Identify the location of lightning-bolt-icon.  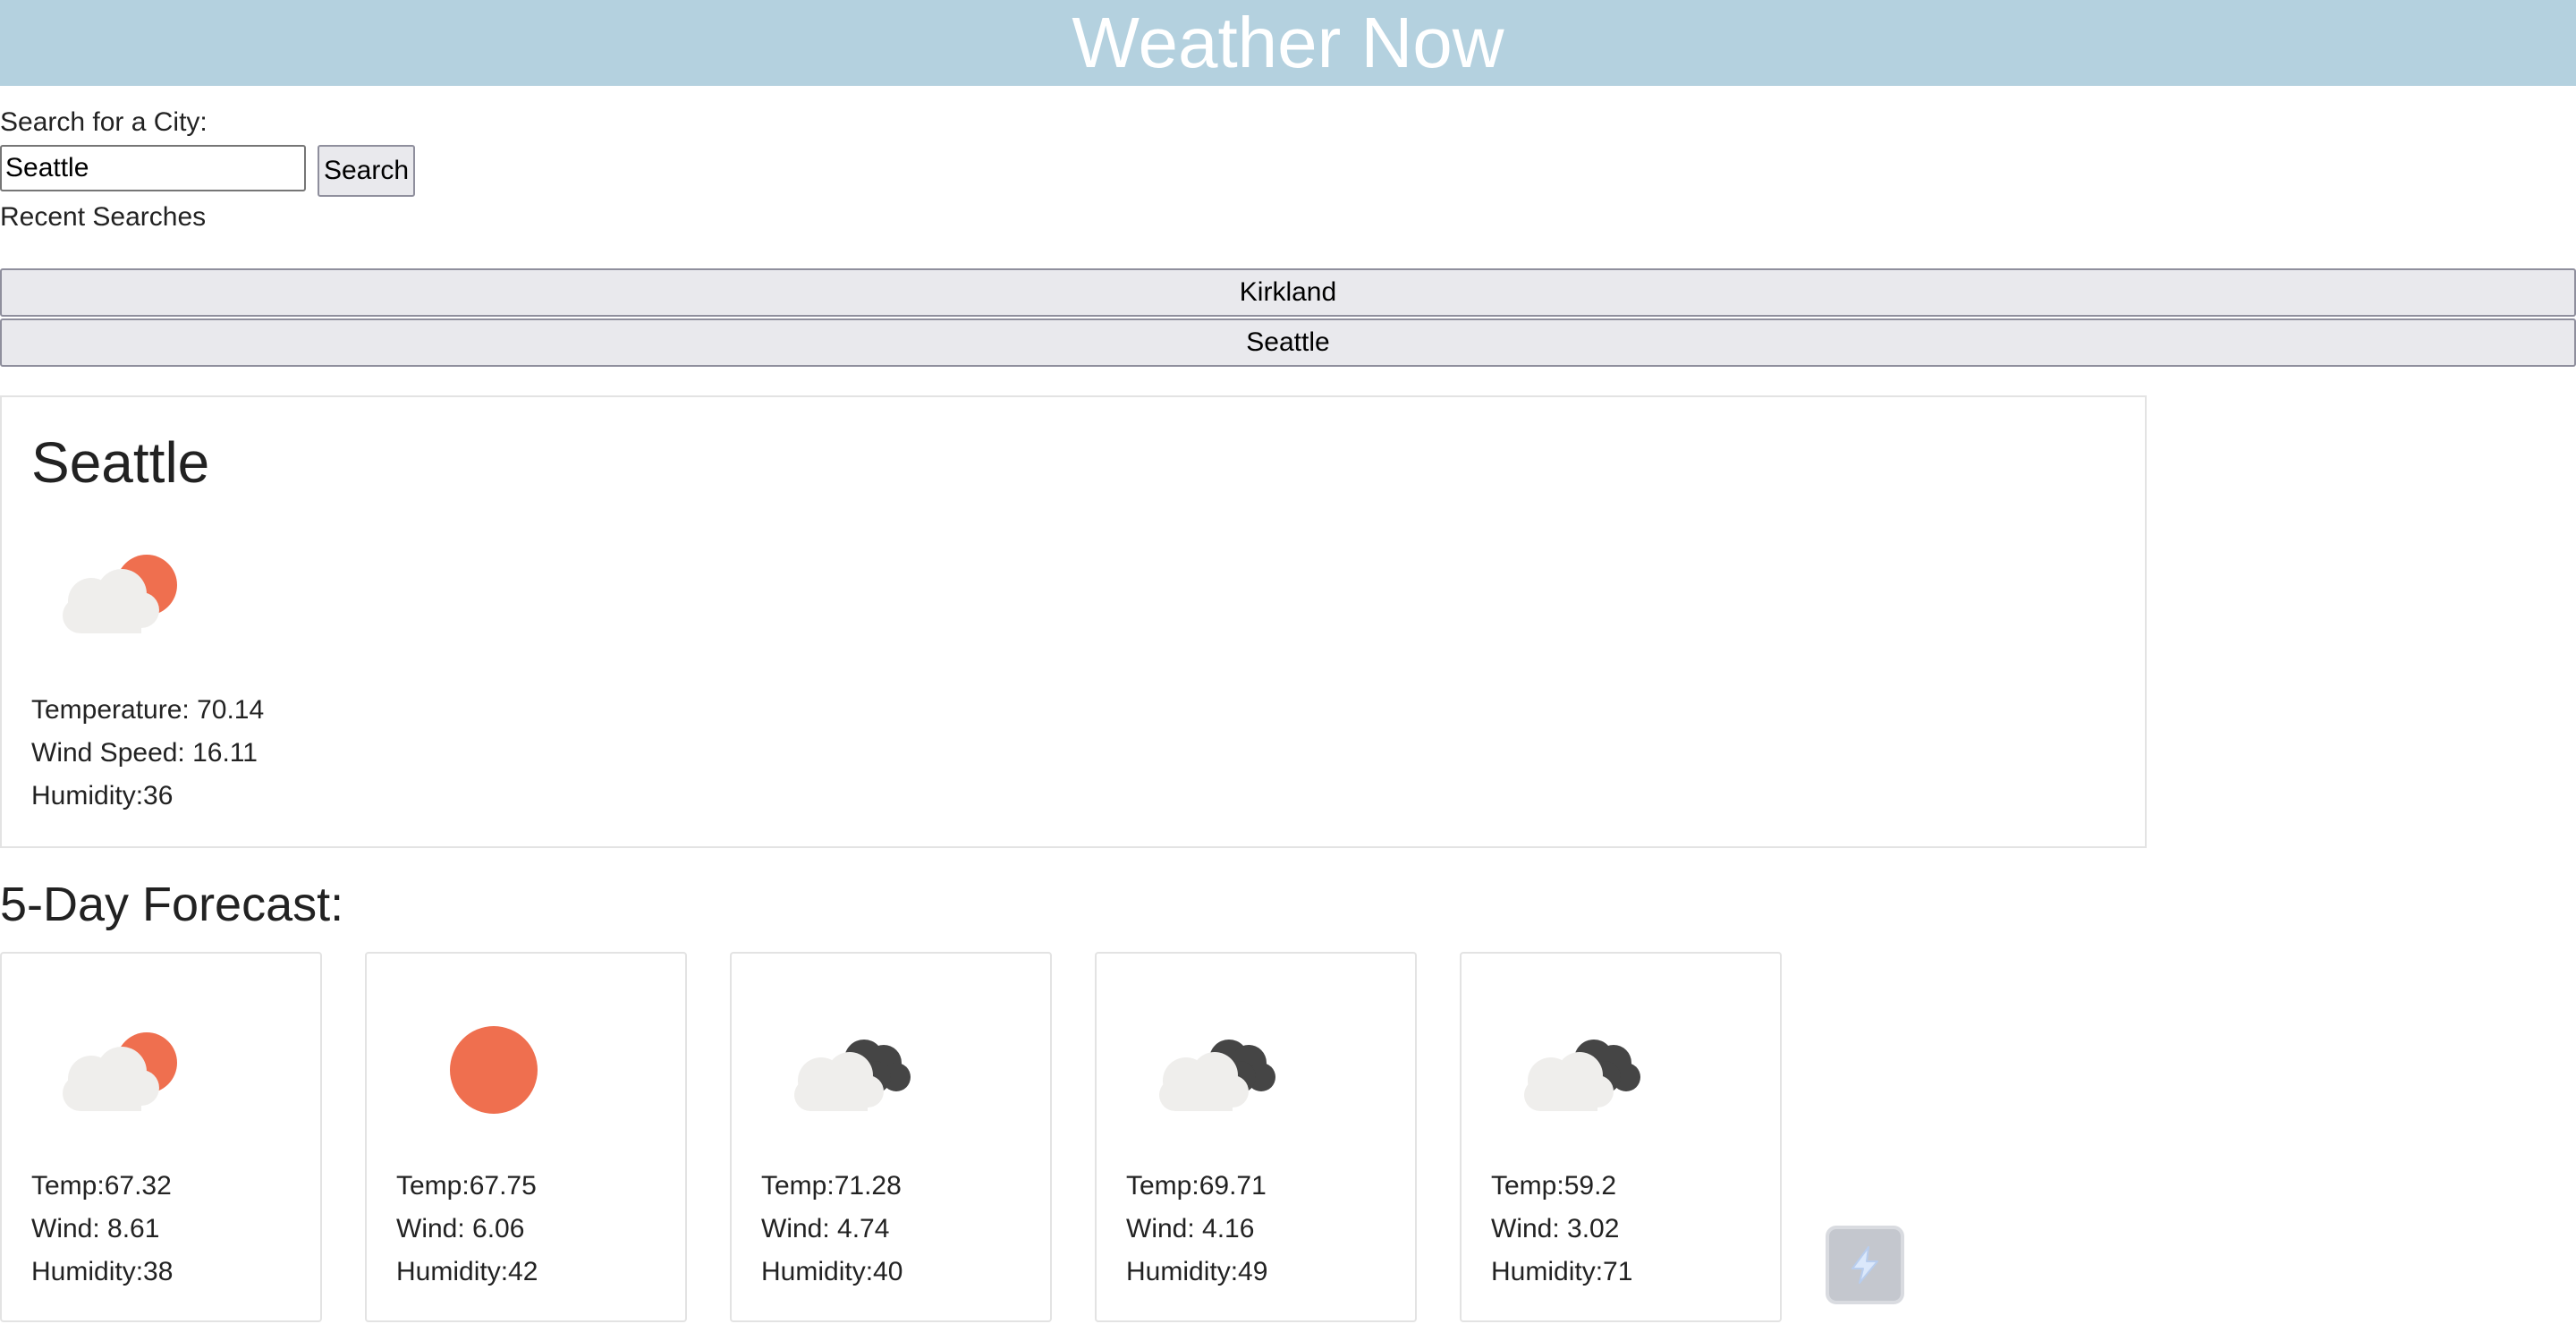
(1865, 1265).